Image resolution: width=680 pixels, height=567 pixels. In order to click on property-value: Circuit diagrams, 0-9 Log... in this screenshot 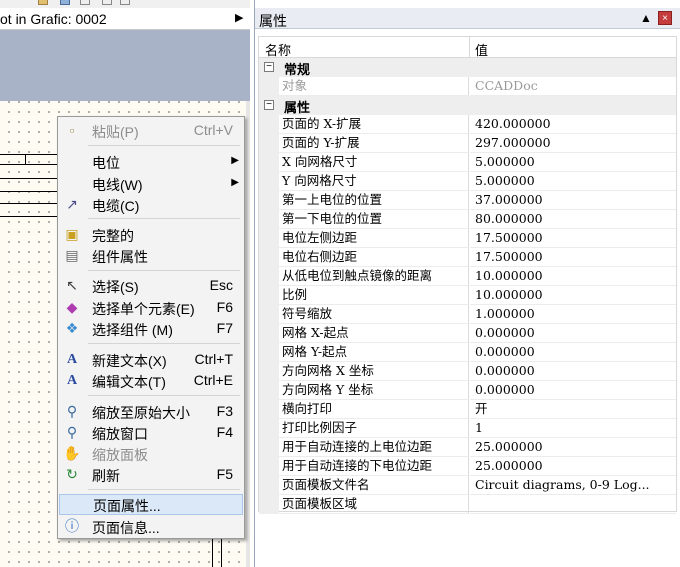, I will do `click(573, 485)`.